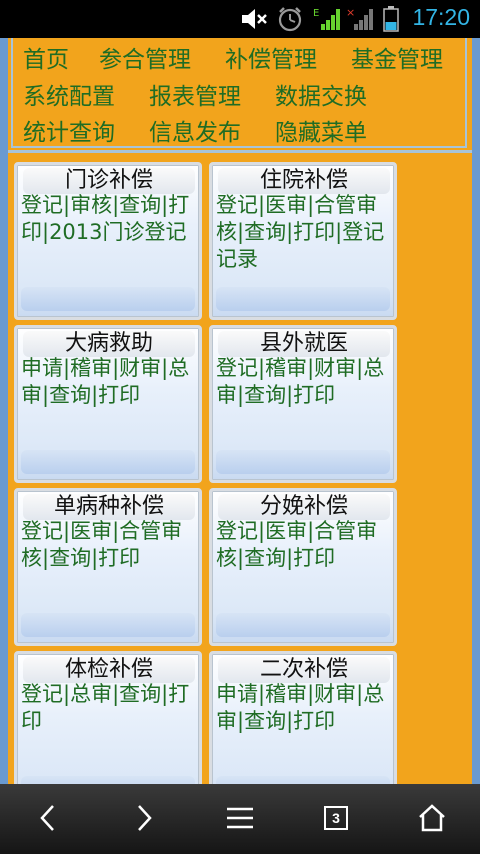 The height and width of the screenshot is (854, 480). Describe the element at coordinates (304, 382) in the screenshot. I see `card-links: 登记|稽审|财审|总审|查询|打印` at that location.